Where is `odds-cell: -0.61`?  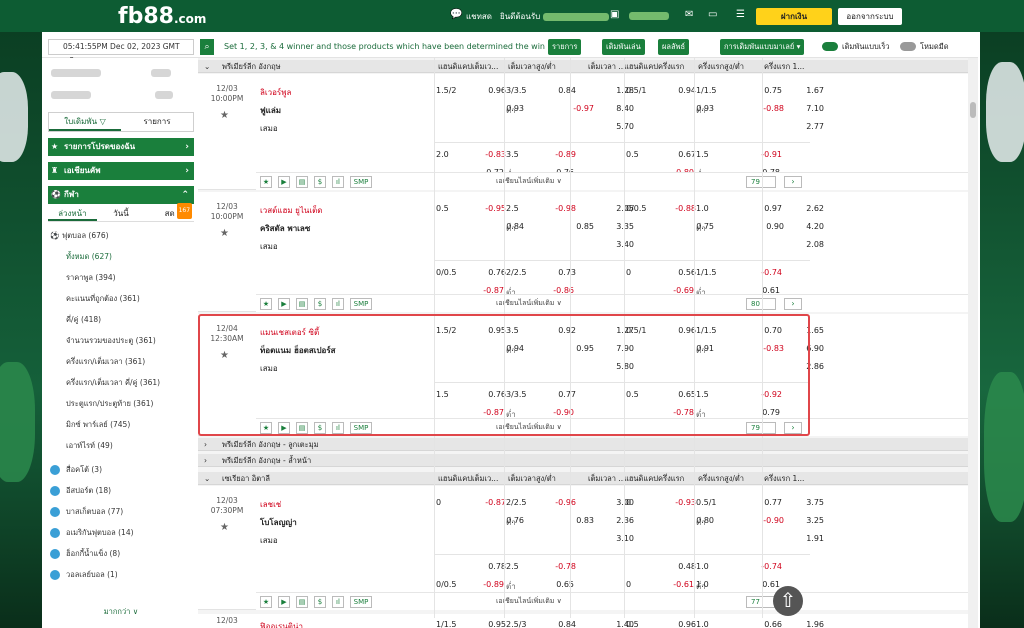 odds-cell: -0.61 is located at coordinates (677, 584).